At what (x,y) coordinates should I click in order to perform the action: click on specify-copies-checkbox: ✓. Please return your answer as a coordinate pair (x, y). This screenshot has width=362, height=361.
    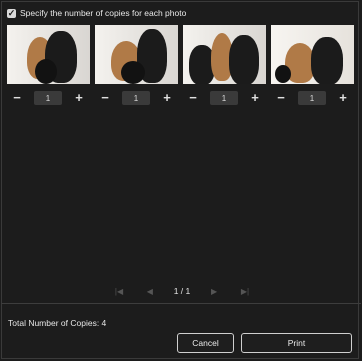
    Looking at the image, I should click on (11, 13).